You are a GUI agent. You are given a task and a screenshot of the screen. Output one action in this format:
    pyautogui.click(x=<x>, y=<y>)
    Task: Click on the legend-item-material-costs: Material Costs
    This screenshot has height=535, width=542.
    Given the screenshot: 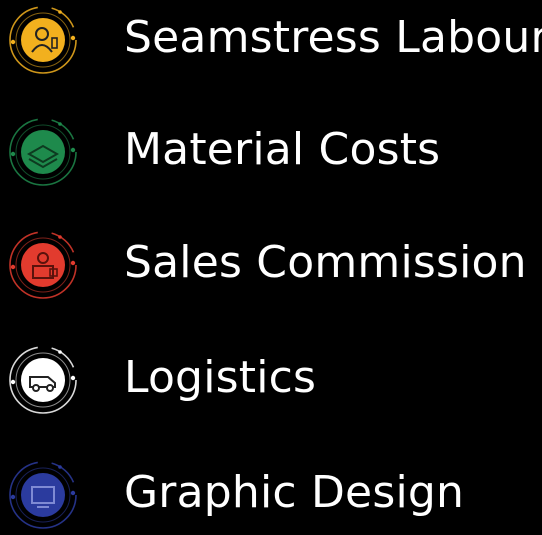 What is the action you would take?
    pyautogui.click(x=271, y=152)
    